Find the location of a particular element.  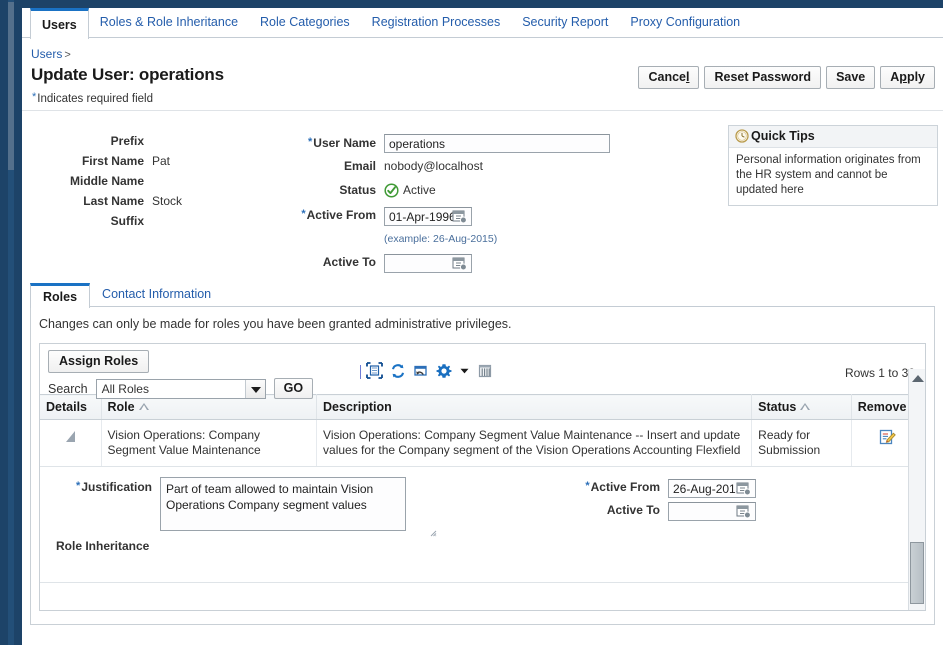

field-middle-name: Middle Name is located at coordinates (172, 181).